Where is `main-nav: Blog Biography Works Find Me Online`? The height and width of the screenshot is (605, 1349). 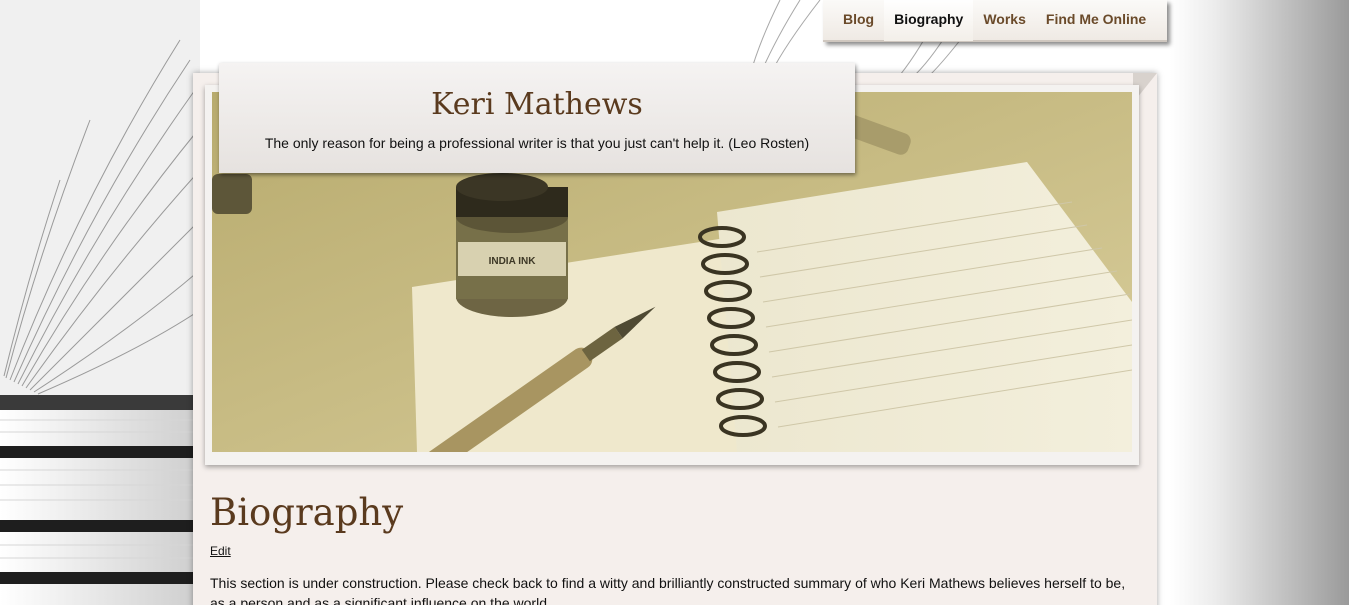
main-nav: Blog Biography Works Find Me Online is located at coordinates (995, 21).